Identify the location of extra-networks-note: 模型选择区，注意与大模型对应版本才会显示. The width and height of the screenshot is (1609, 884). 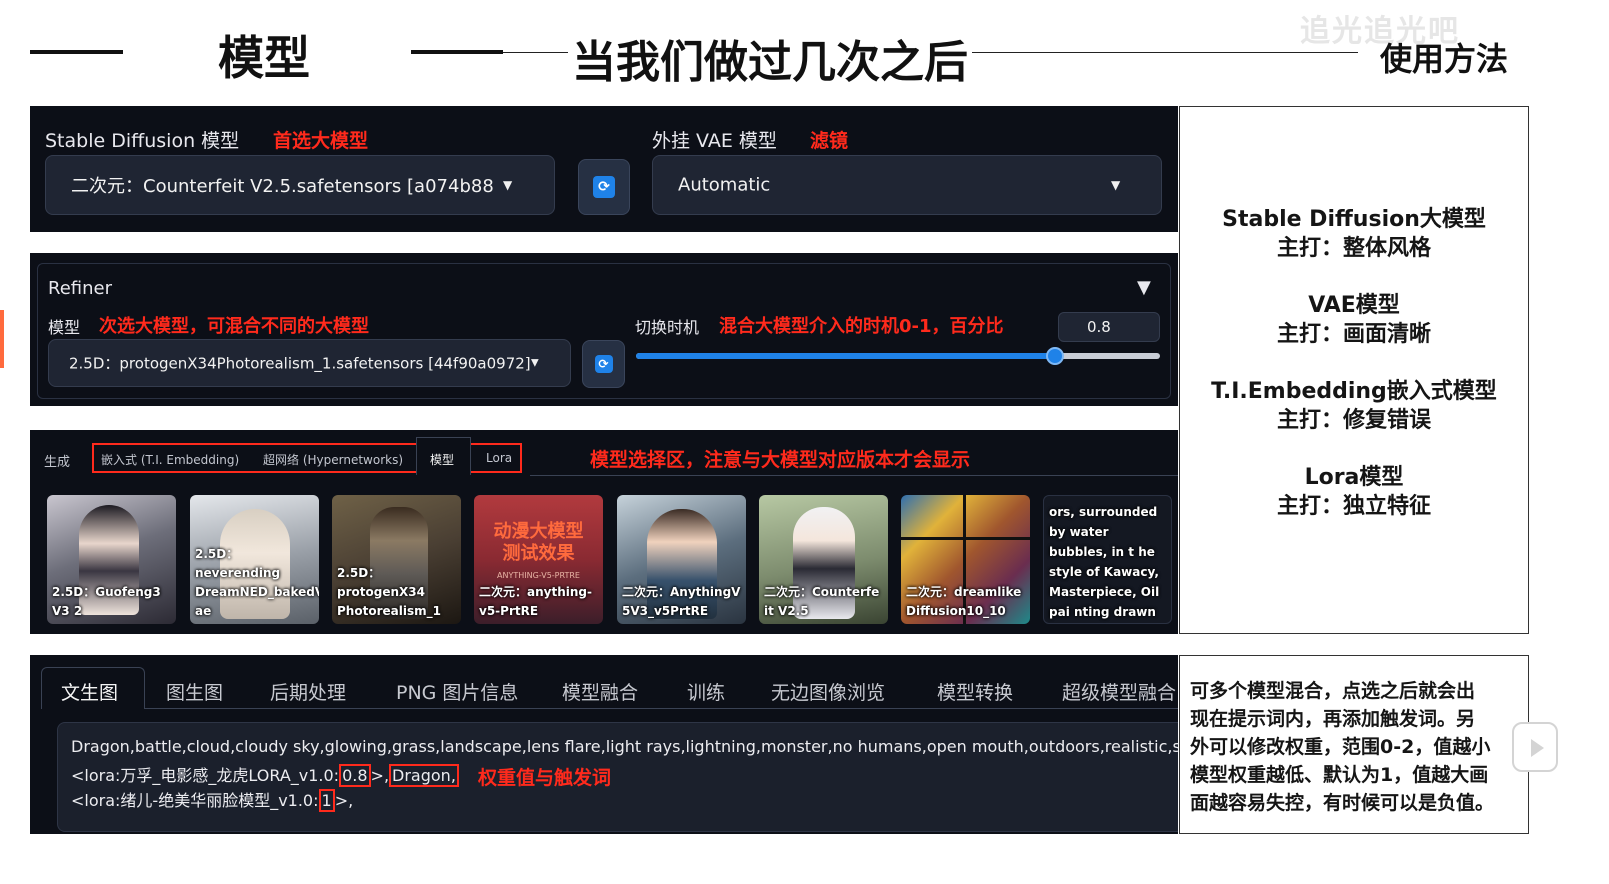
(780, 460).